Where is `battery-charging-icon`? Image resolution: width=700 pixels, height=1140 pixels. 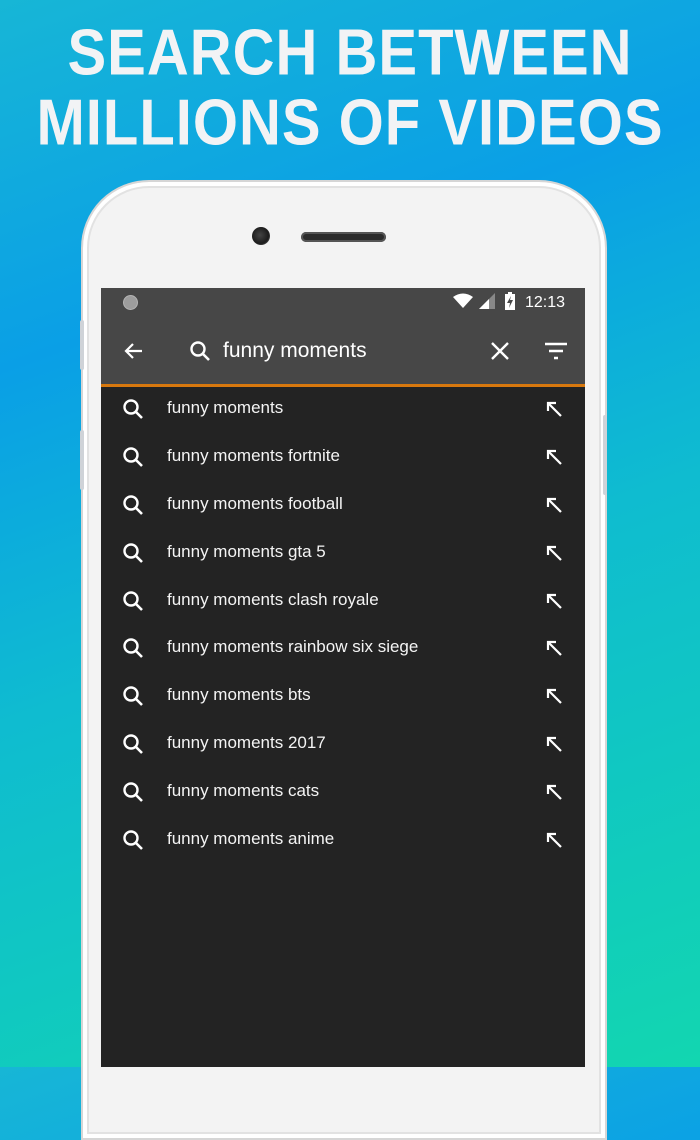
battery-charging-icon is located at coordinates (509, 303).